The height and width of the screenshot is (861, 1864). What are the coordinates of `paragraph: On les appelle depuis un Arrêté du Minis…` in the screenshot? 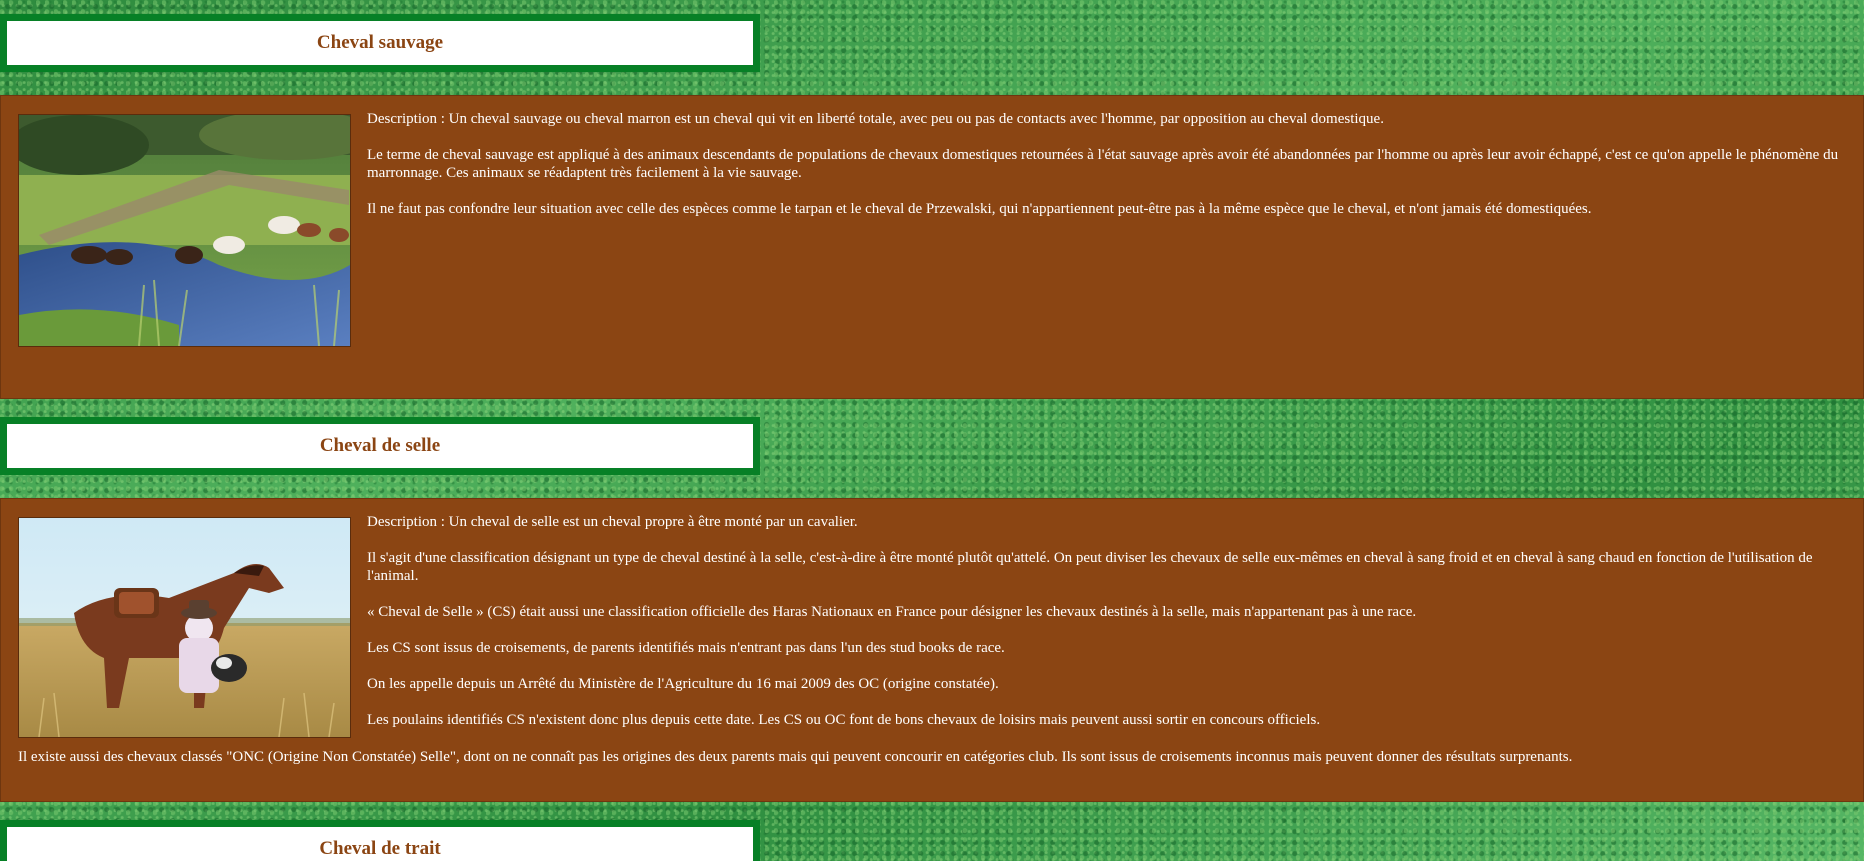 It's located at (683, 684).